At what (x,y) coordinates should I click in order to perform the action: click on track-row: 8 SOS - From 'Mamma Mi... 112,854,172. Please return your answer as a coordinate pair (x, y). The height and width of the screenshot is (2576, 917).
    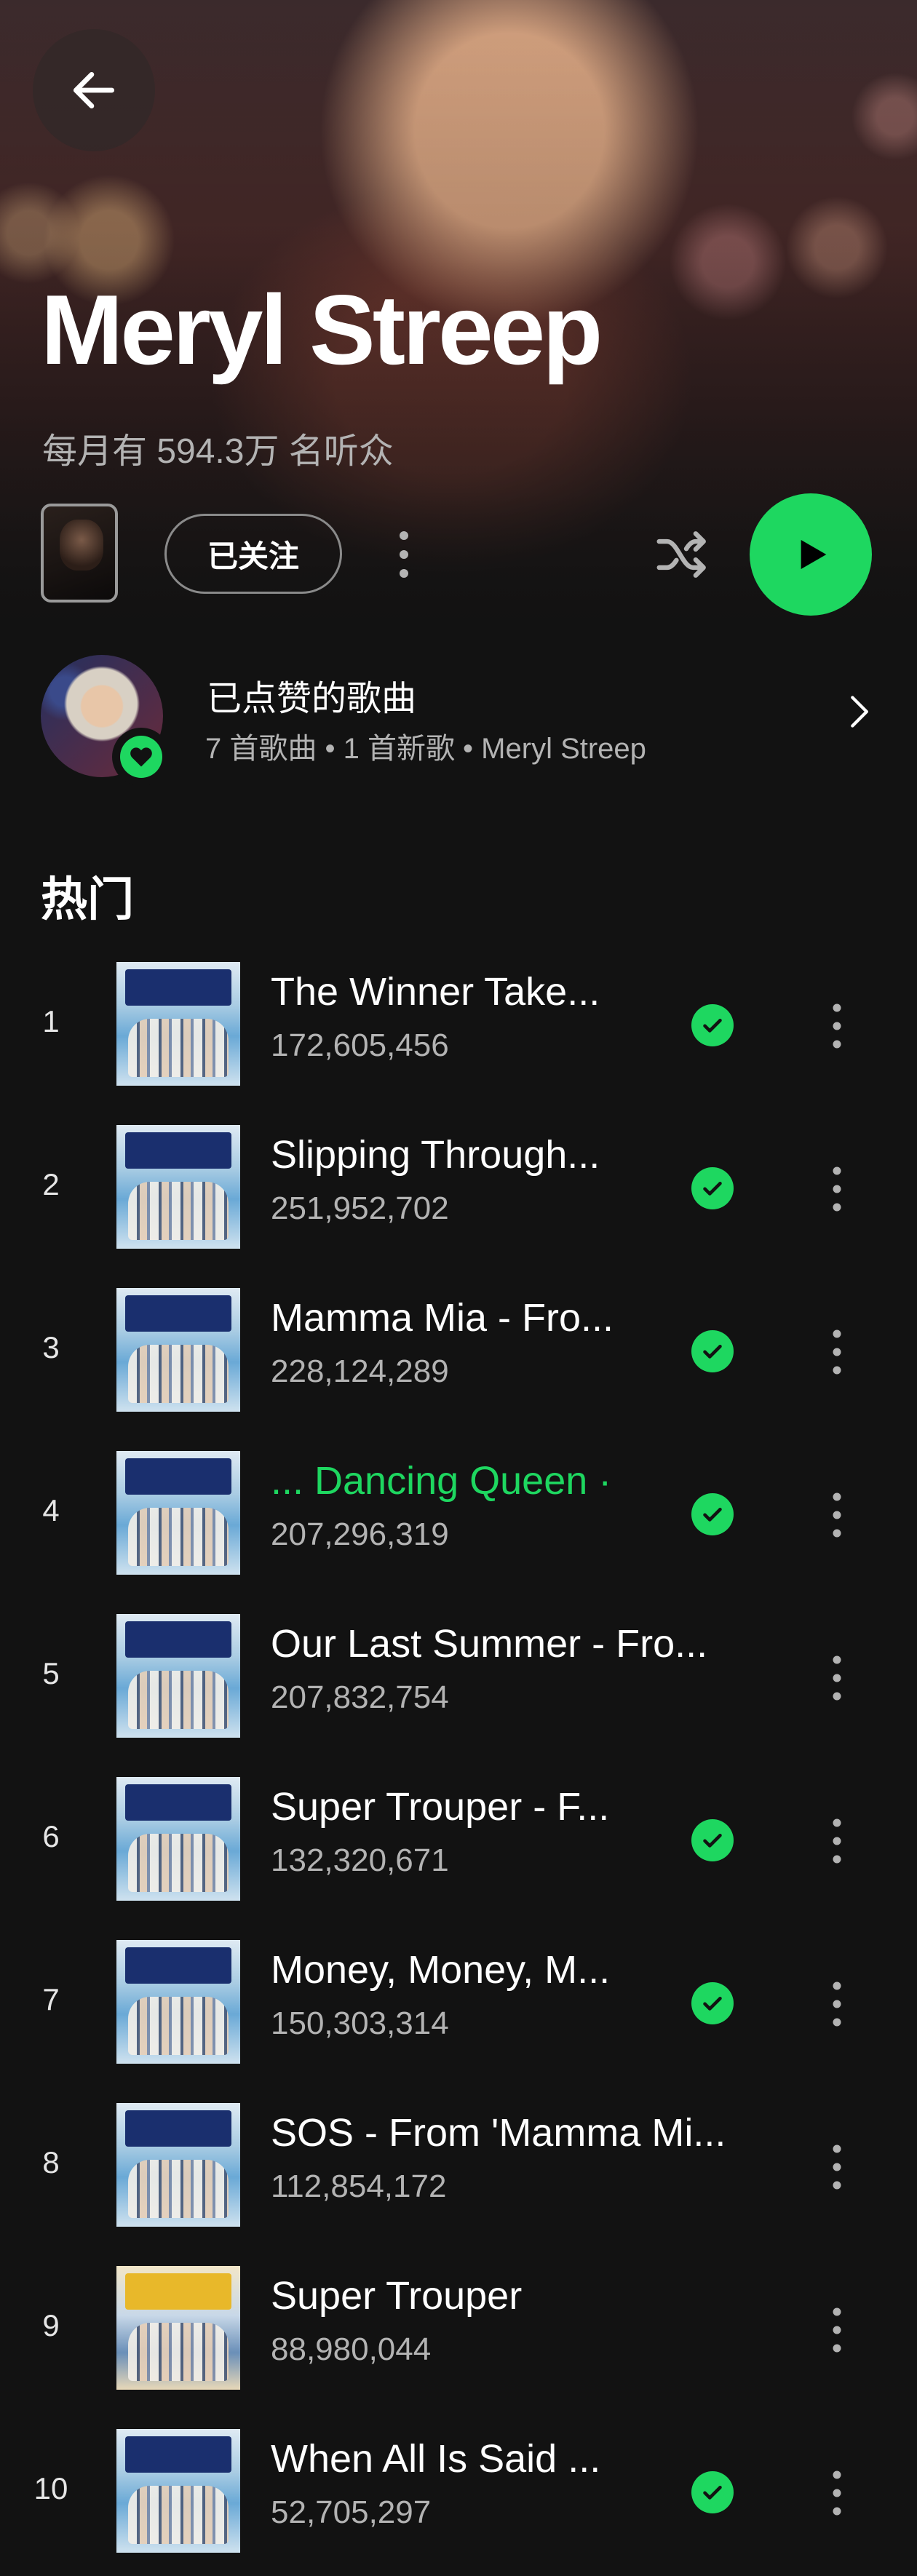
    Looking at the image, I should click on (458, 2168).